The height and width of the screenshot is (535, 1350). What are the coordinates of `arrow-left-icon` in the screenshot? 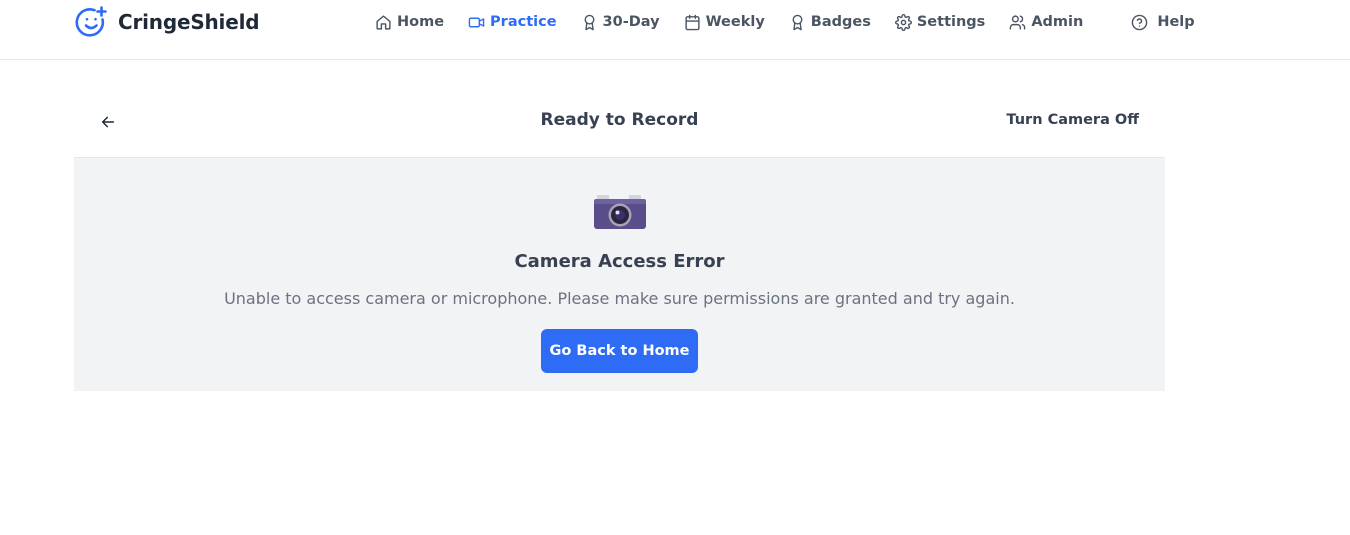 It's located at (108, 122).